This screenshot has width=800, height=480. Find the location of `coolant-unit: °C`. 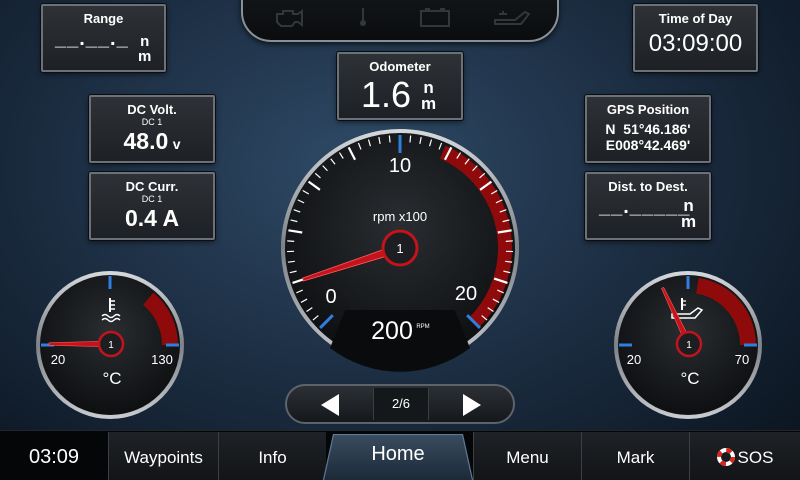

coolant-unit: °C is located at coordinates (111, 378).